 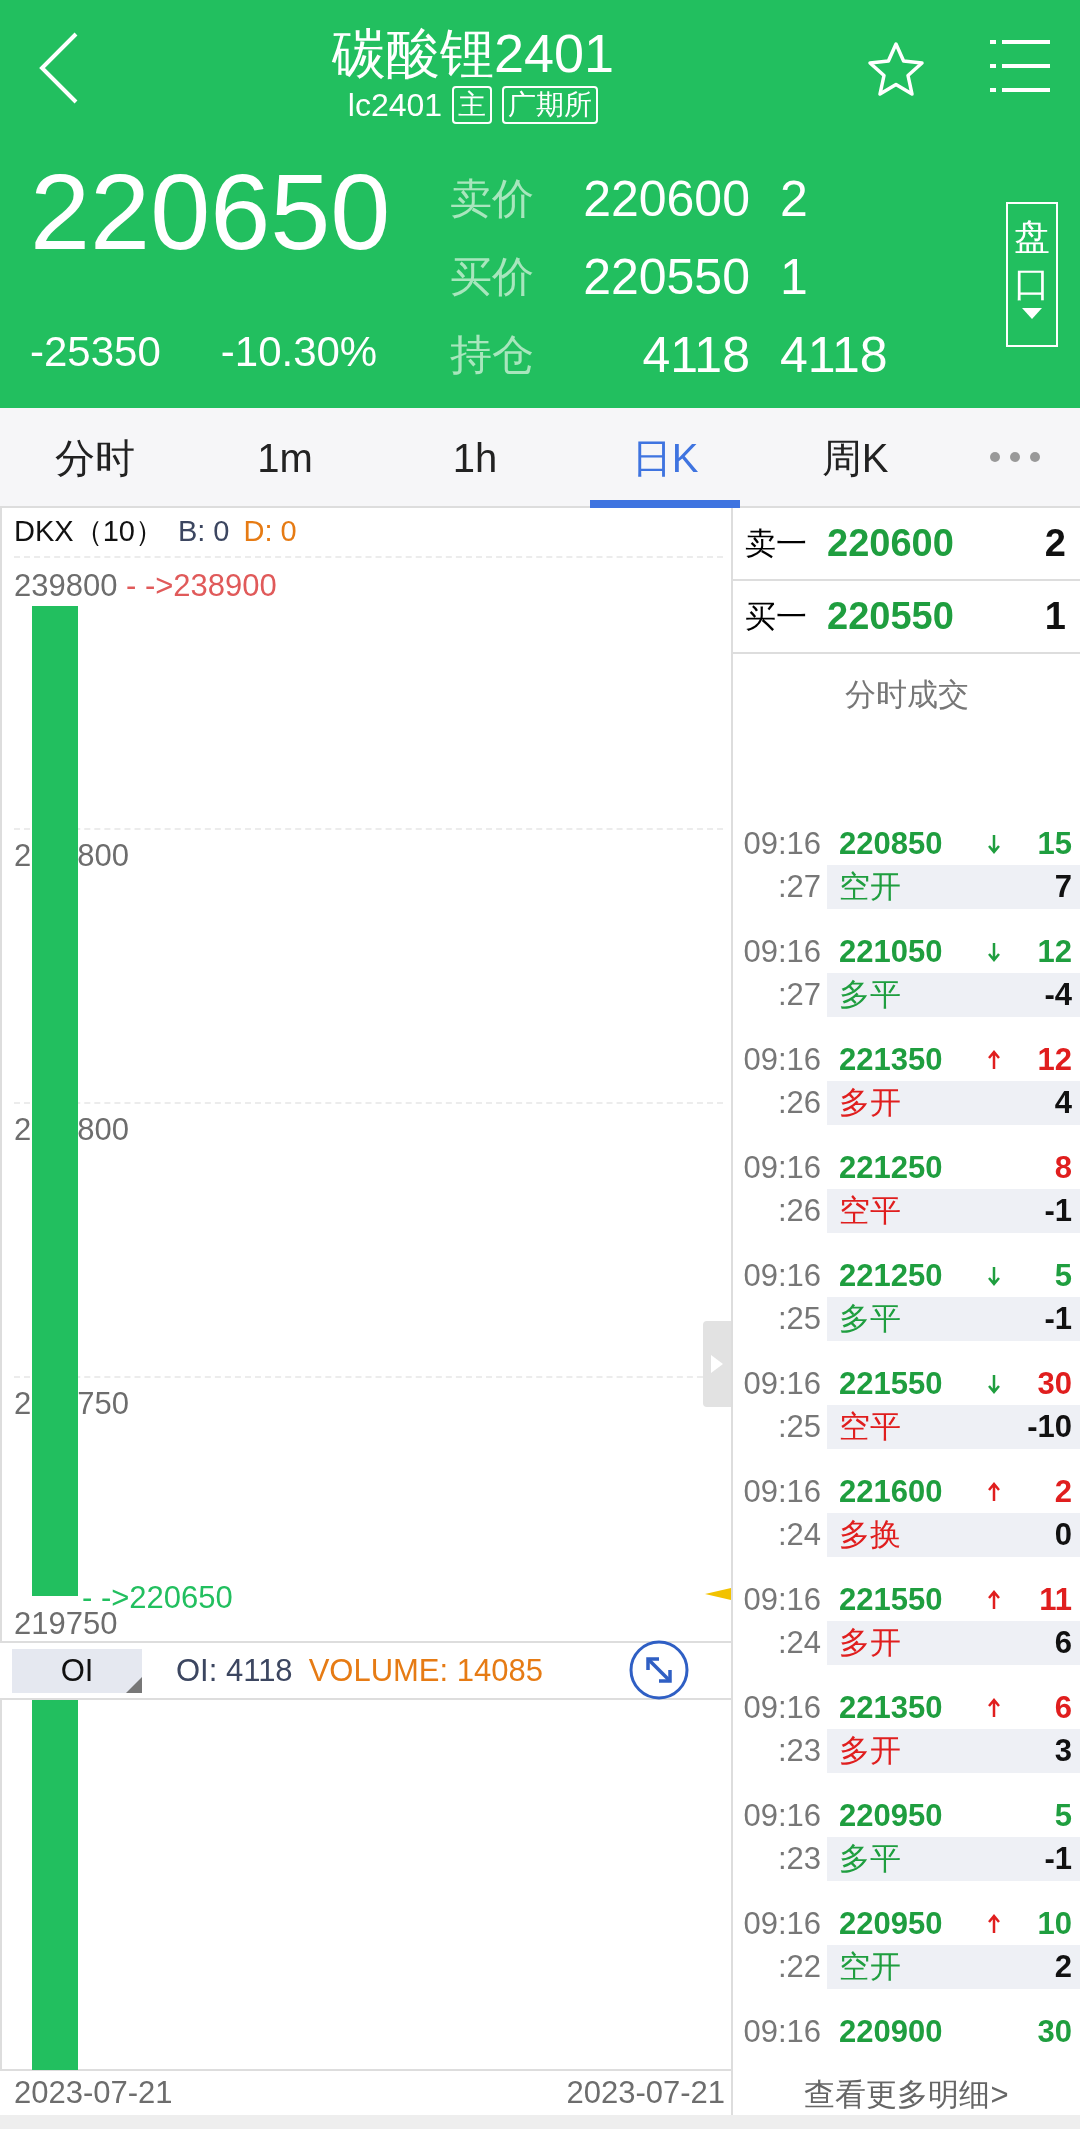 I want to click on position-change: -4, so click(x=1058, y=995).